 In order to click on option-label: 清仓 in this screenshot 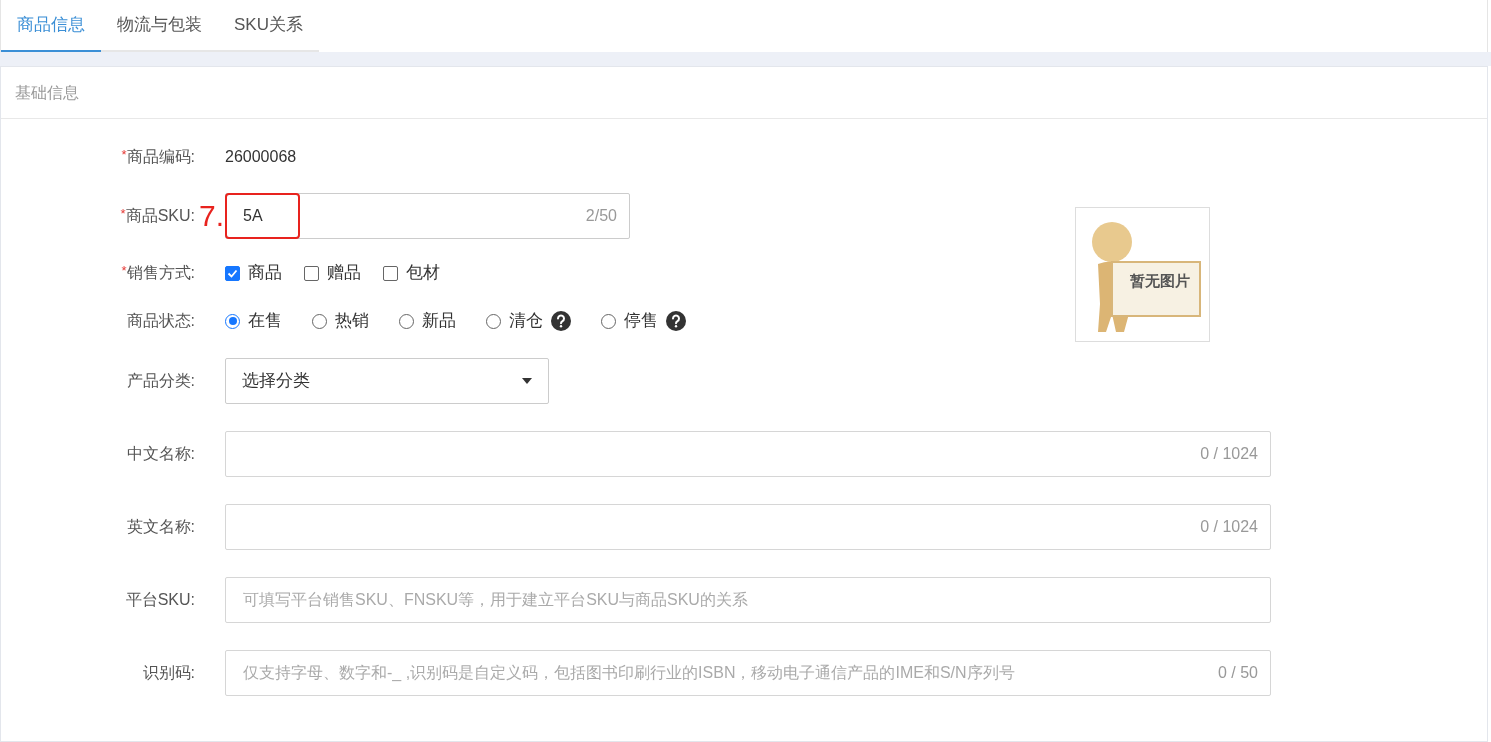, I will do `click(526, 321)`.